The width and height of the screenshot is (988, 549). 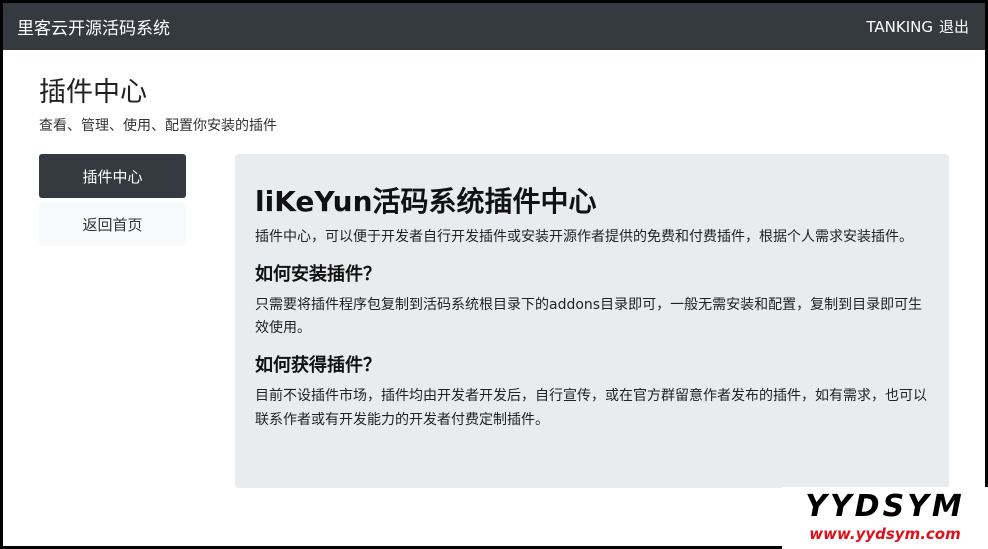 What do you see at coordinates (93, 92) in the screenshot?
I see `page-title: 插件中心` at bounding box center [93, 92].